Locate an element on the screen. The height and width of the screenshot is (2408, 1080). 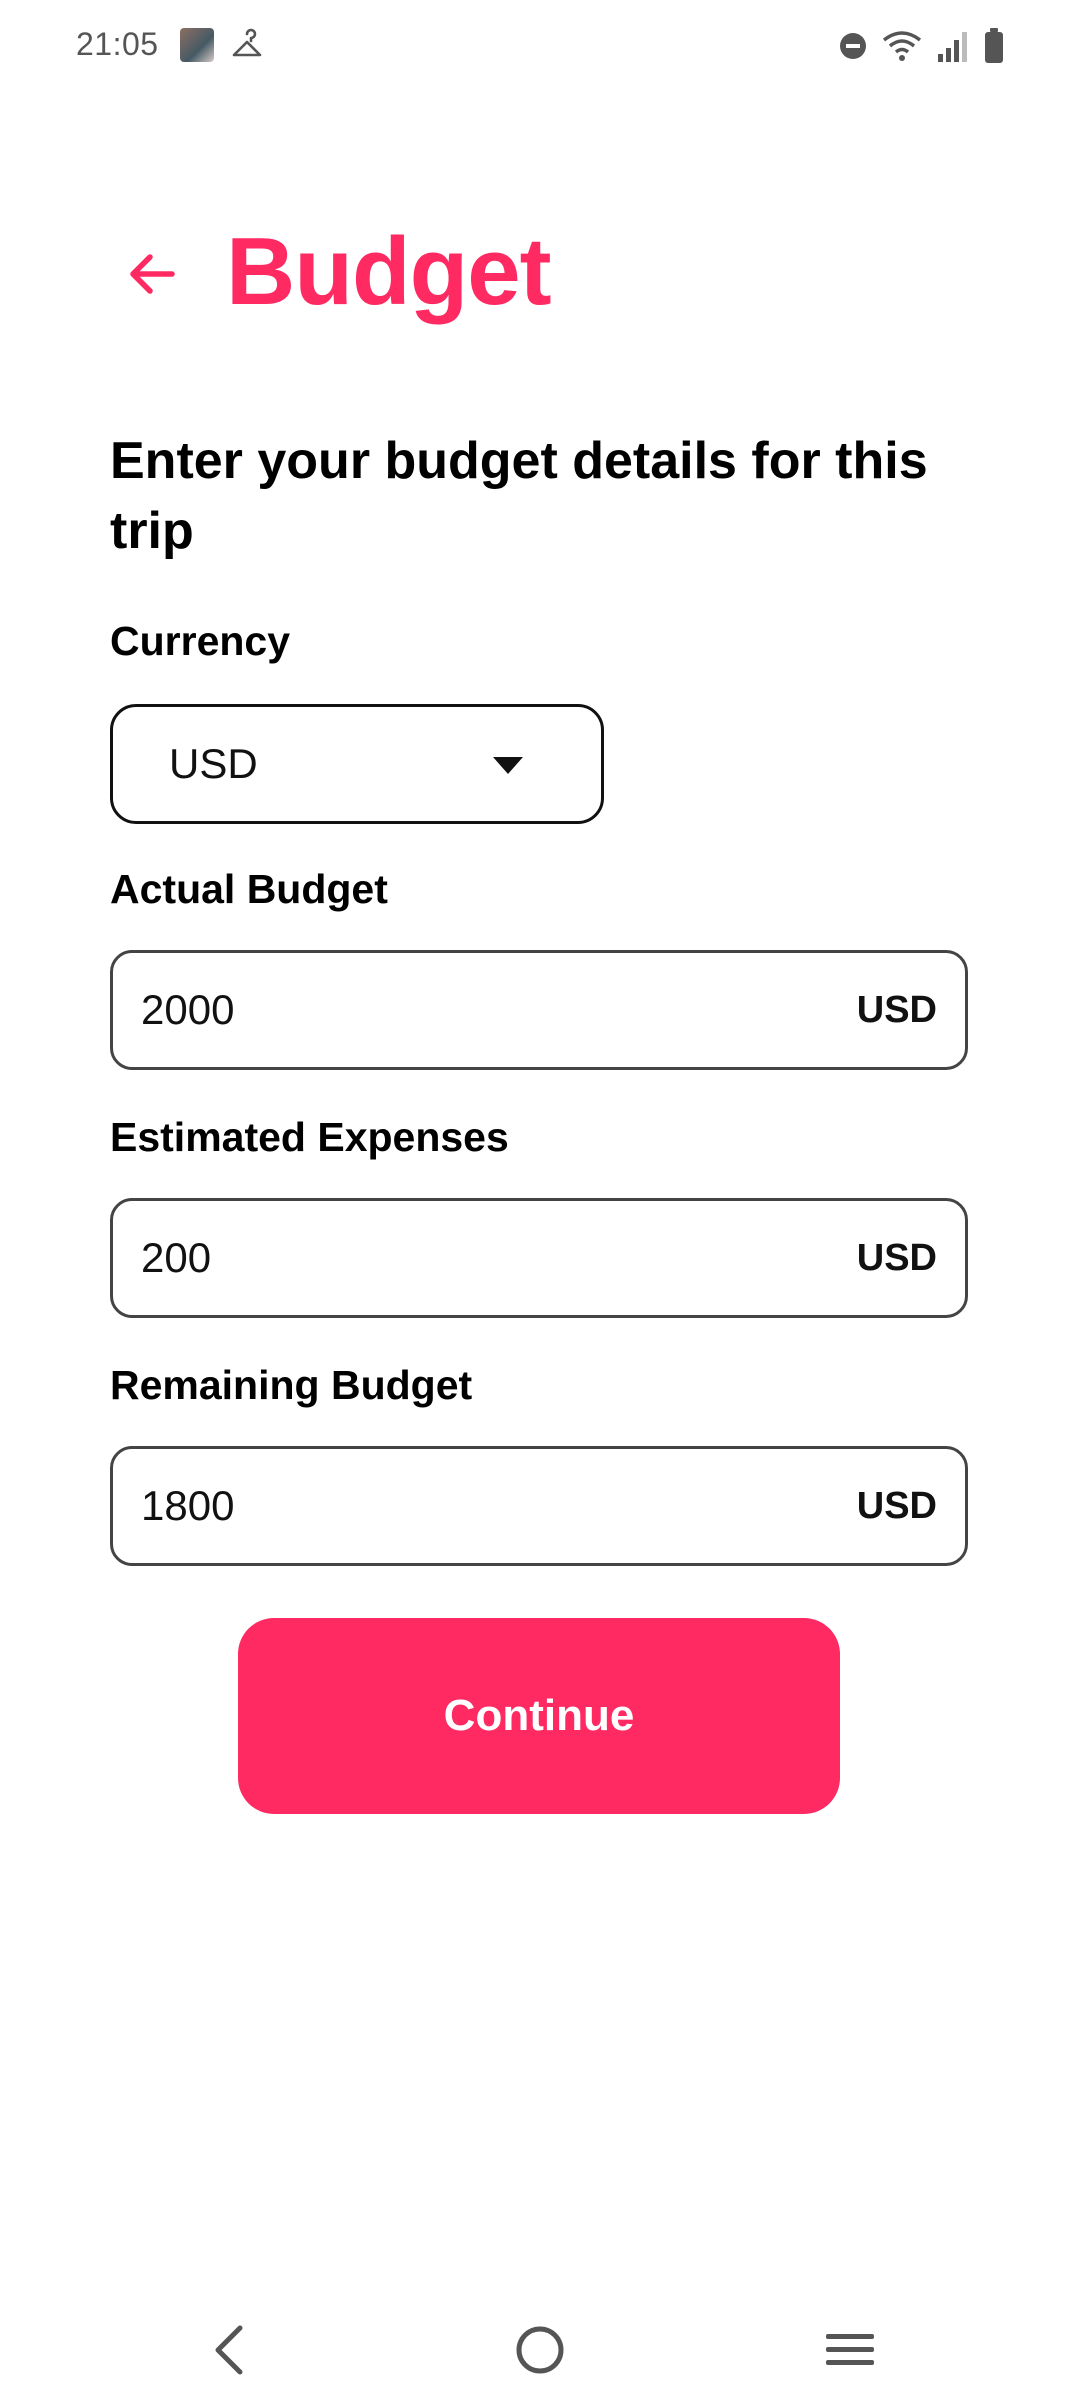
currency-label: Currency is located at coordinates (200, 641).